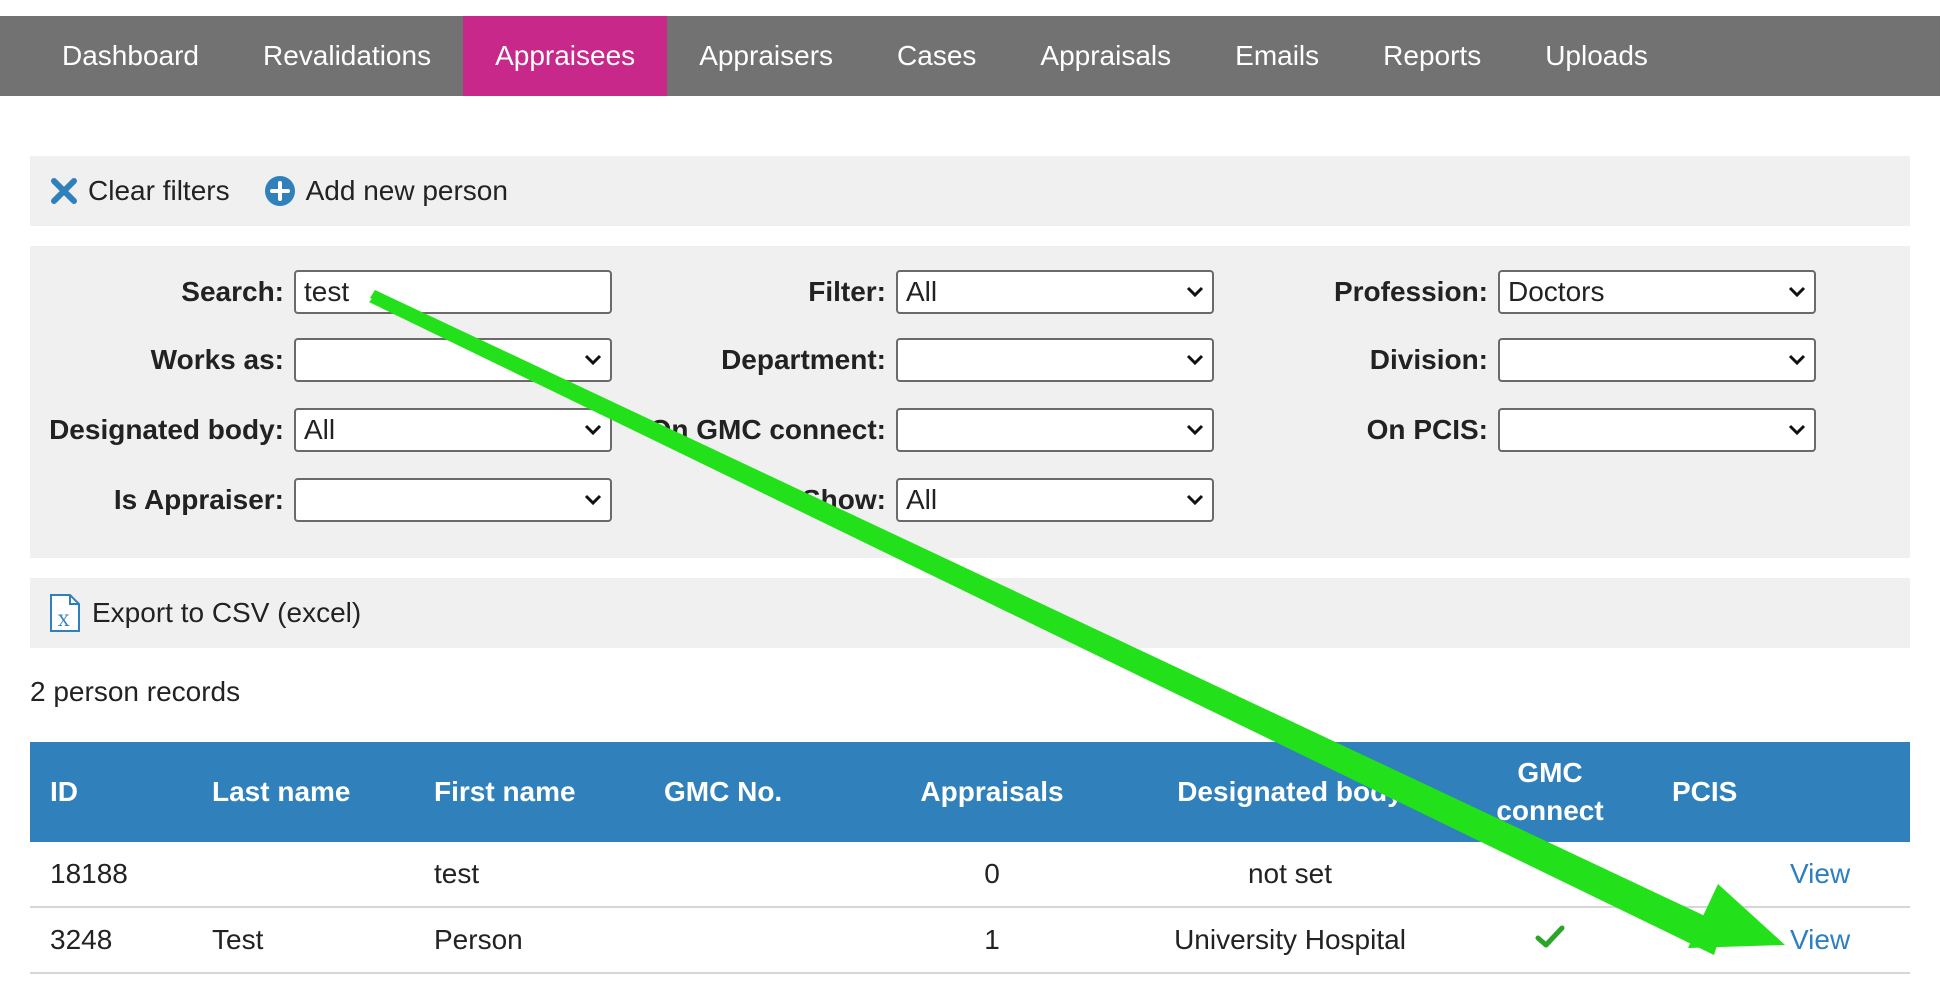 The image size is (1940, 1000). What do you see at coordinates (992, 939) in the screenshot?
I see `cell-appraisals: 1` at bounding box center [992, 939].